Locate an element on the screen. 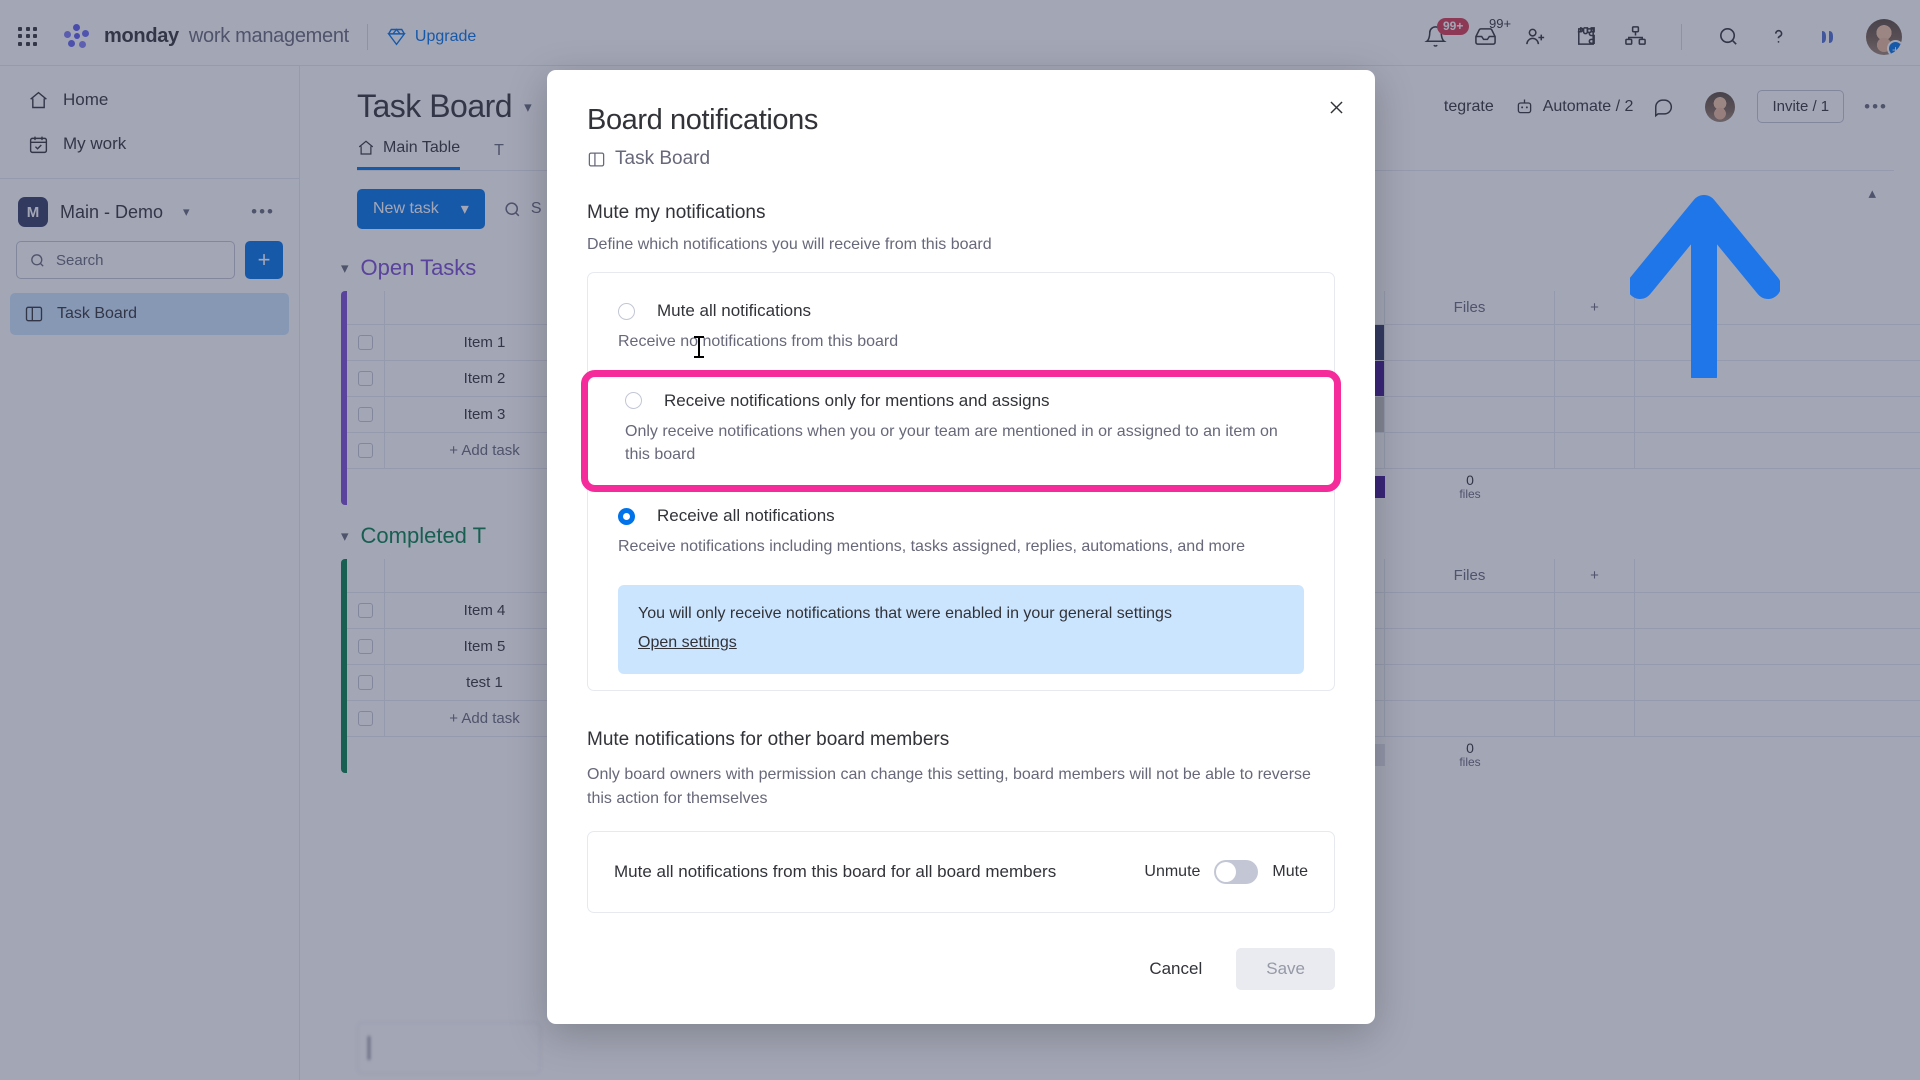  modal-subtitle: Task Board is located at coordinates (961, 159).